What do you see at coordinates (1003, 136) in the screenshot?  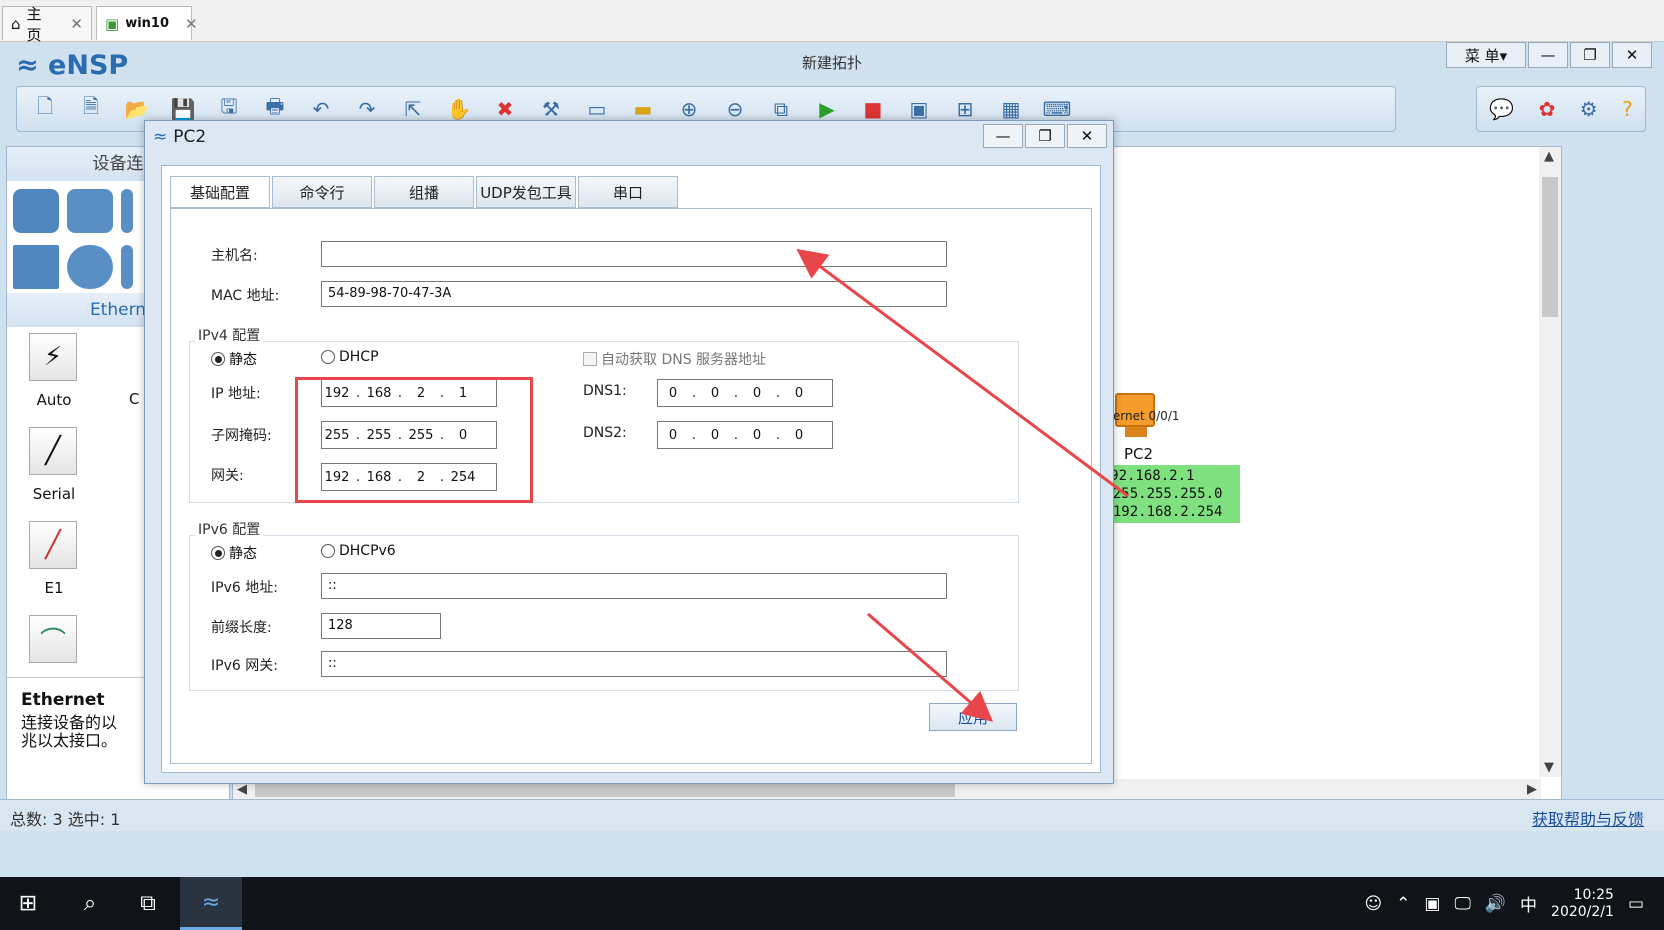 I see `dialog-minimize-button: —` at bounding box center [1003, 136].